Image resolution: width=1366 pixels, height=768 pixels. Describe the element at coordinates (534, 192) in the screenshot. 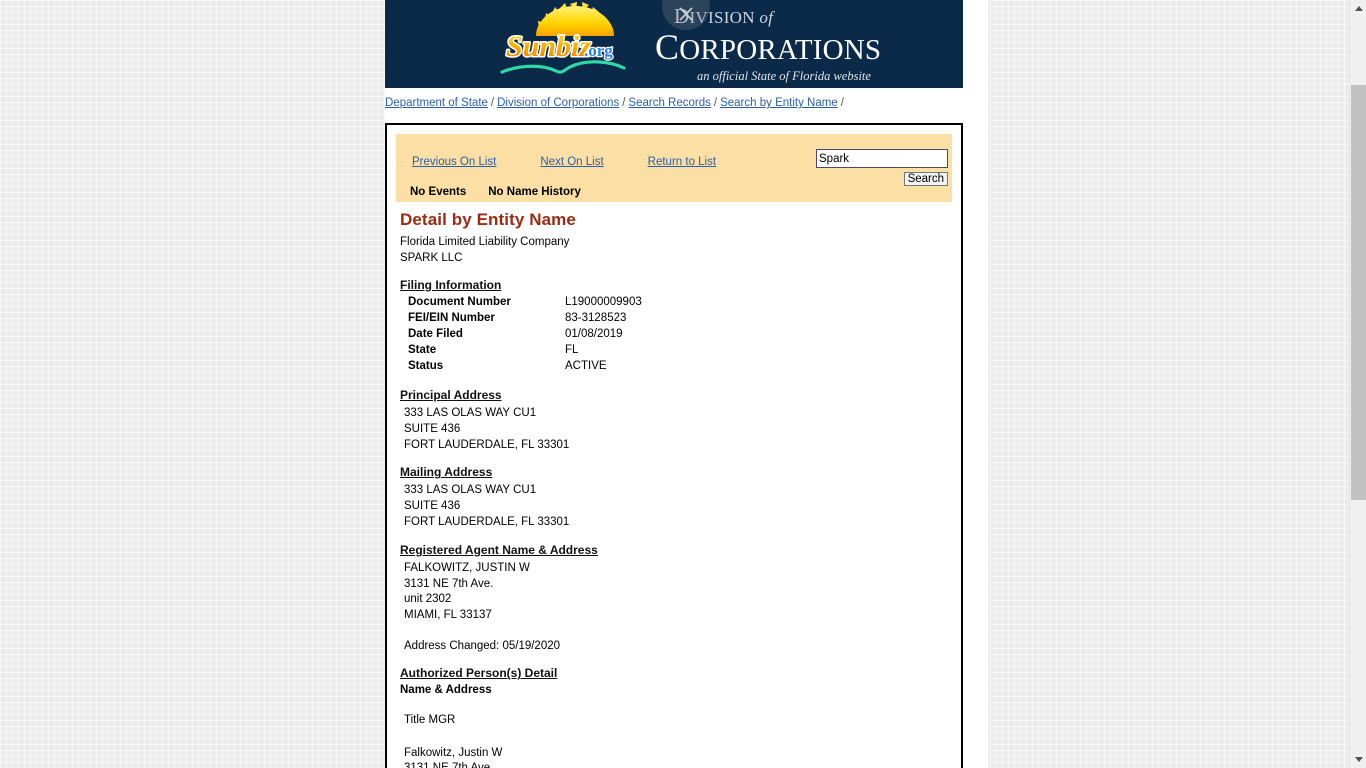

I see `no-name-history-flag: No Name History` at that location.